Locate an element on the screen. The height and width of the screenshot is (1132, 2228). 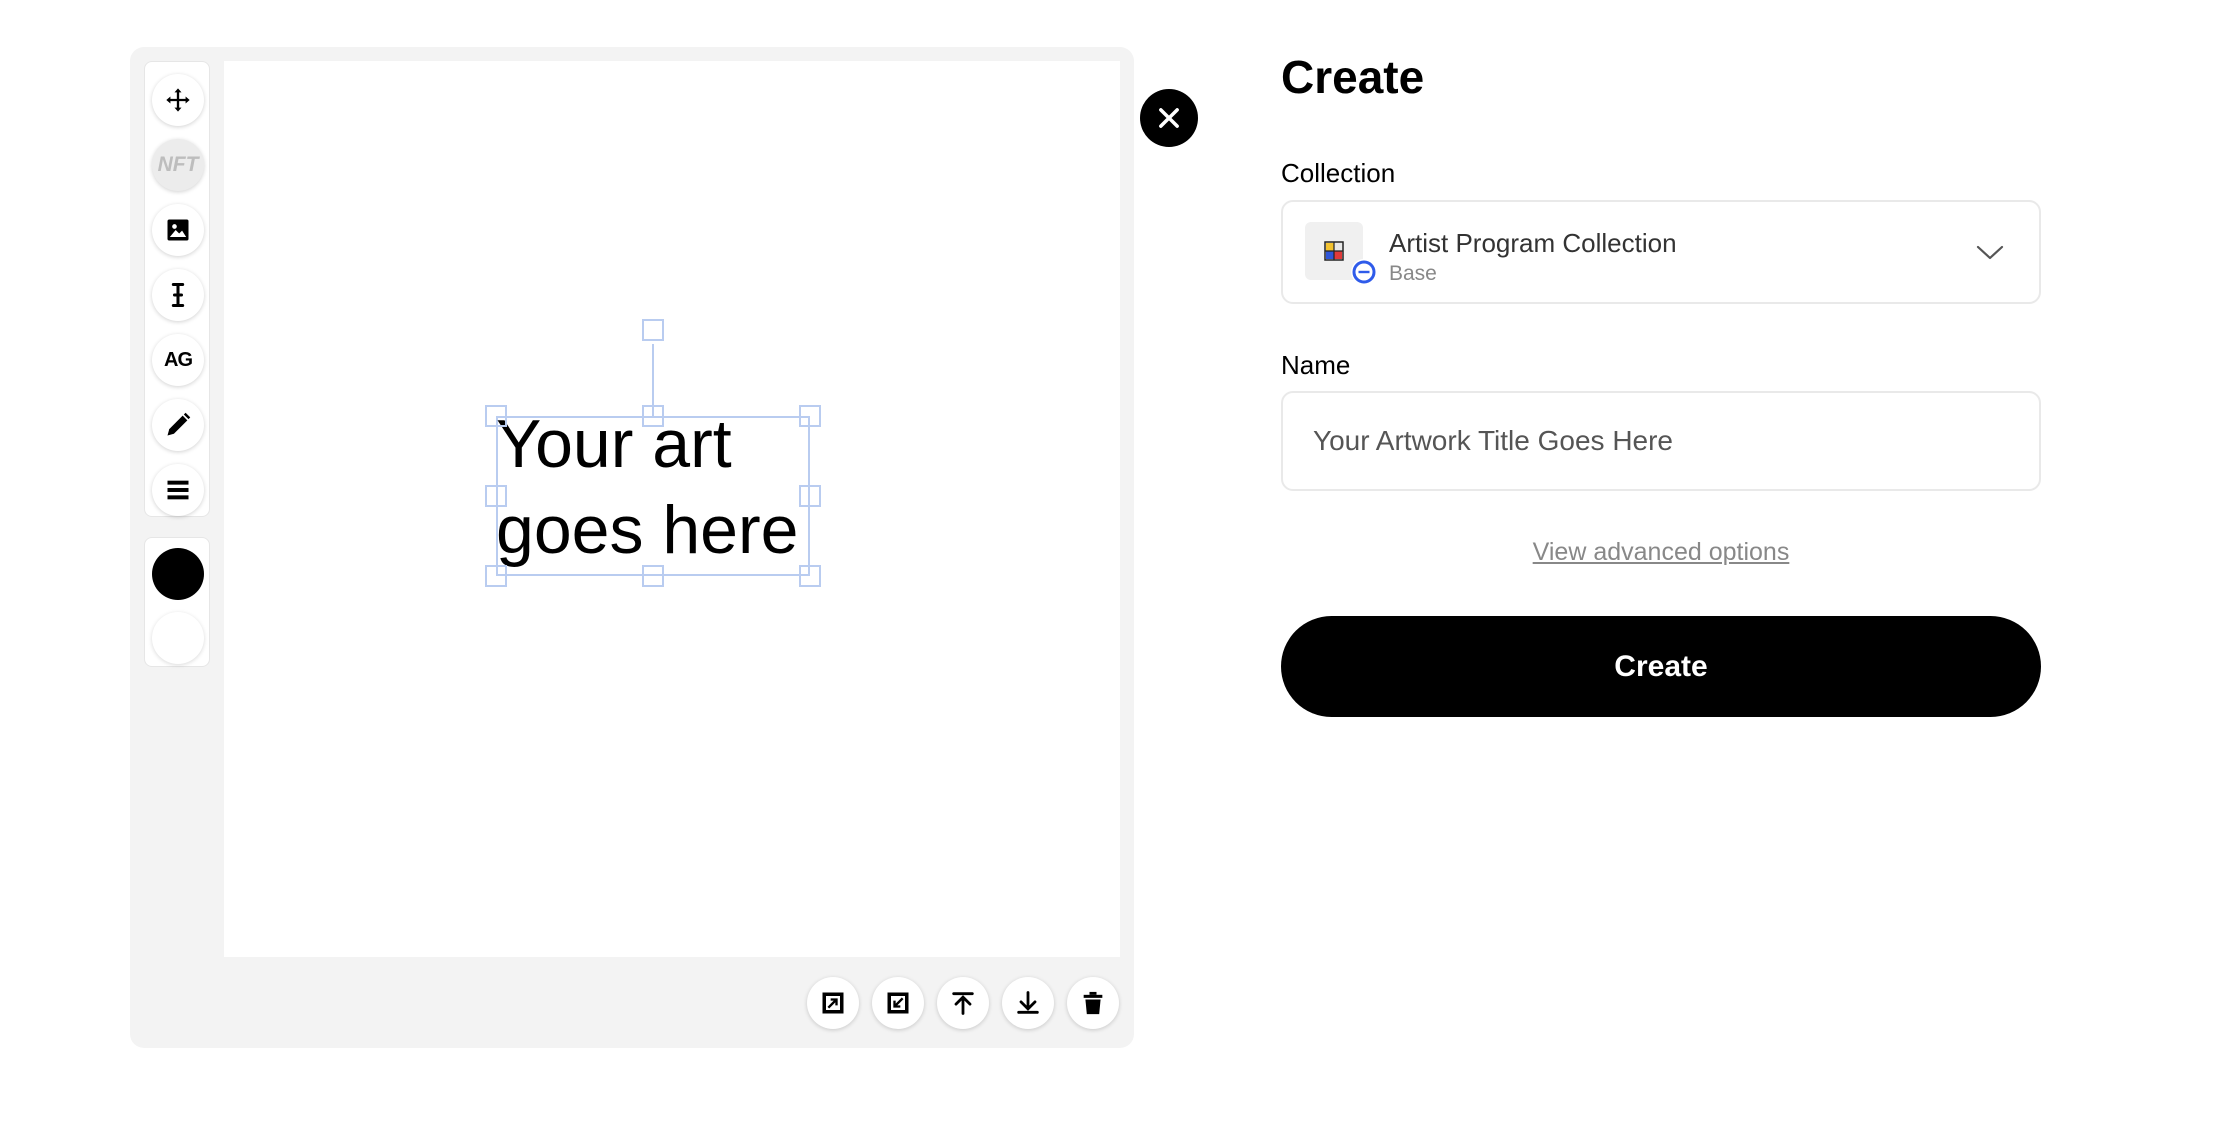
rotate-handle is located at coordinates (653, 330).